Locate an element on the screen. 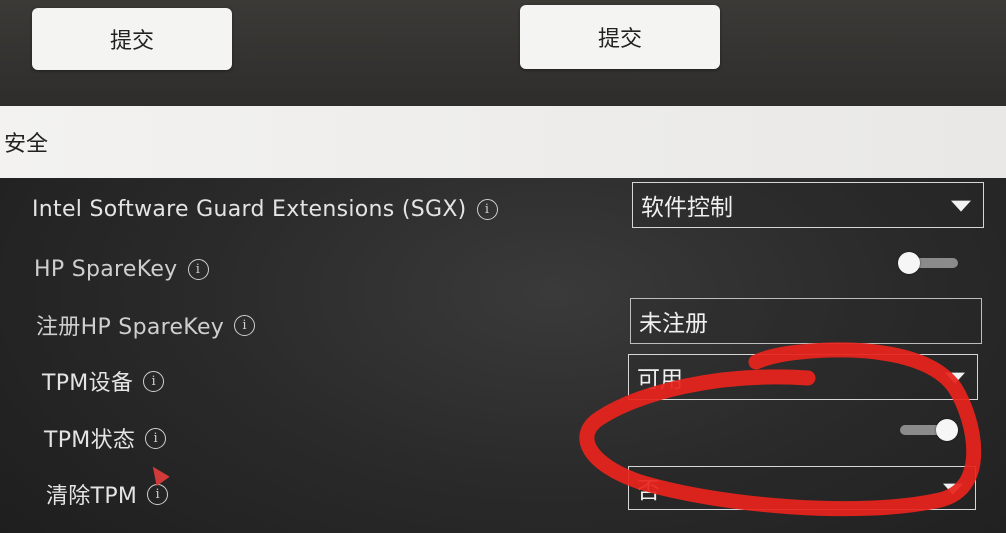 The image size is (1006, 533). section-header-security: 安全 is located at coordinates (503, 142).